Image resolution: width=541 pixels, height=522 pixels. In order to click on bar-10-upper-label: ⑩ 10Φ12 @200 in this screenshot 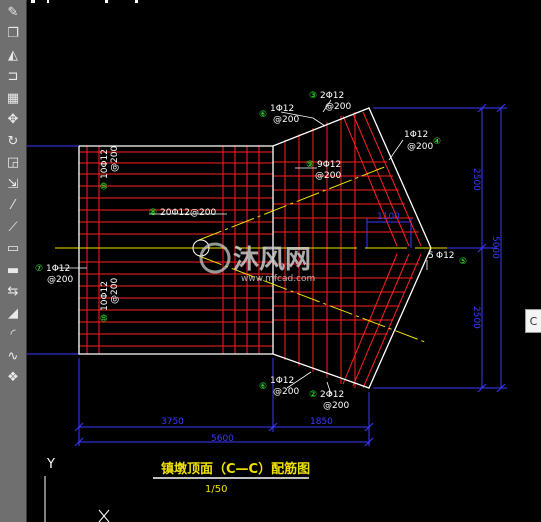, I will do `click(110, 168)`.